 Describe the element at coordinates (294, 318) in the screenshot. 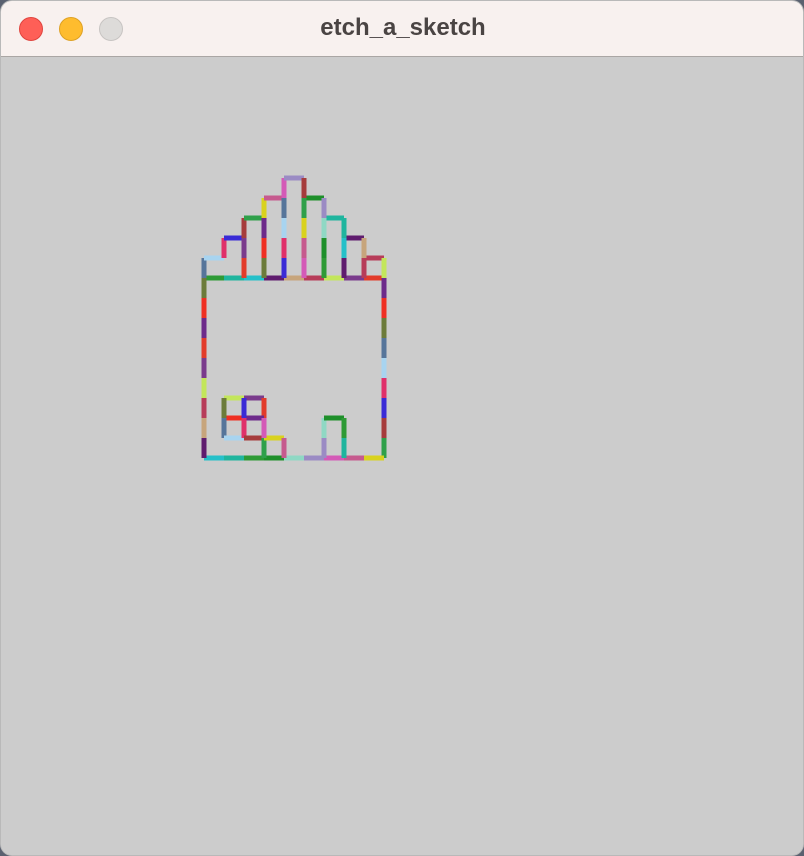

I see `sketch-drawing` at that location.